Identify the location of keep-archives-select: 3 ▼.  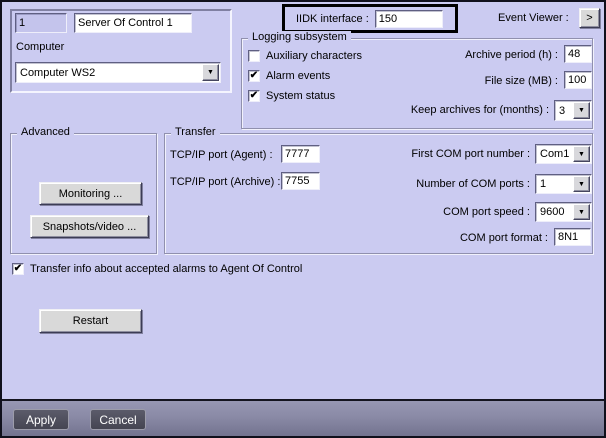
(573, 110).